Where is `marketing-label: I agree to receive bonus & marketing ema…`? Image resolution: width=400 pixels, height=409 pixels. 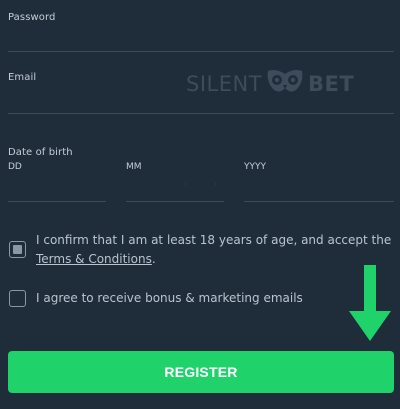 marketing-label: I agree to receive bonus & marketing ema… is located at coordinates (169, 298).